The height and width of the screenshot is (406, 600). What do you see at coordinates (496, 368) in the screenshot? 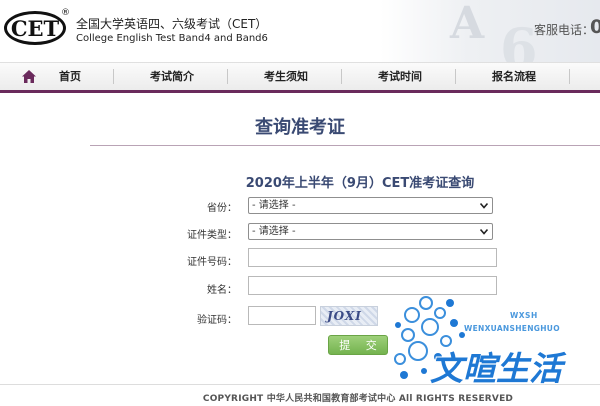
I see `watermark-cn: 文暄生活` at bounding box center [496, 368].